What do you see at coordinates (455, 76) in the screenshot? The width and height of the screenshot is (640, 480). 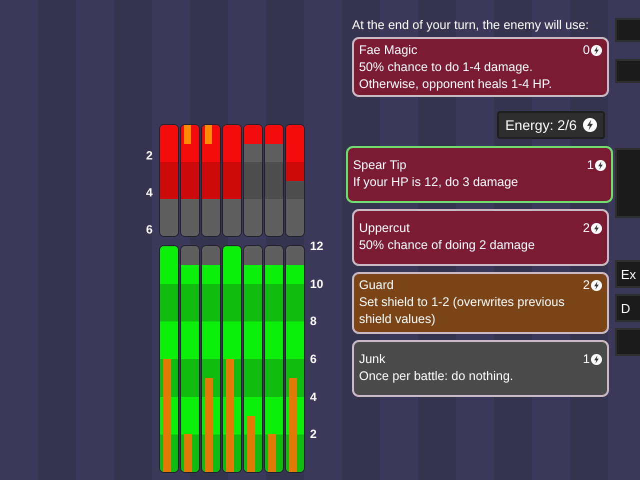 I see `card-description: 50% chance to do 1-4 damage. Otherwise, opponent heals 1-4 HP.` at bounding box center [455, 76].